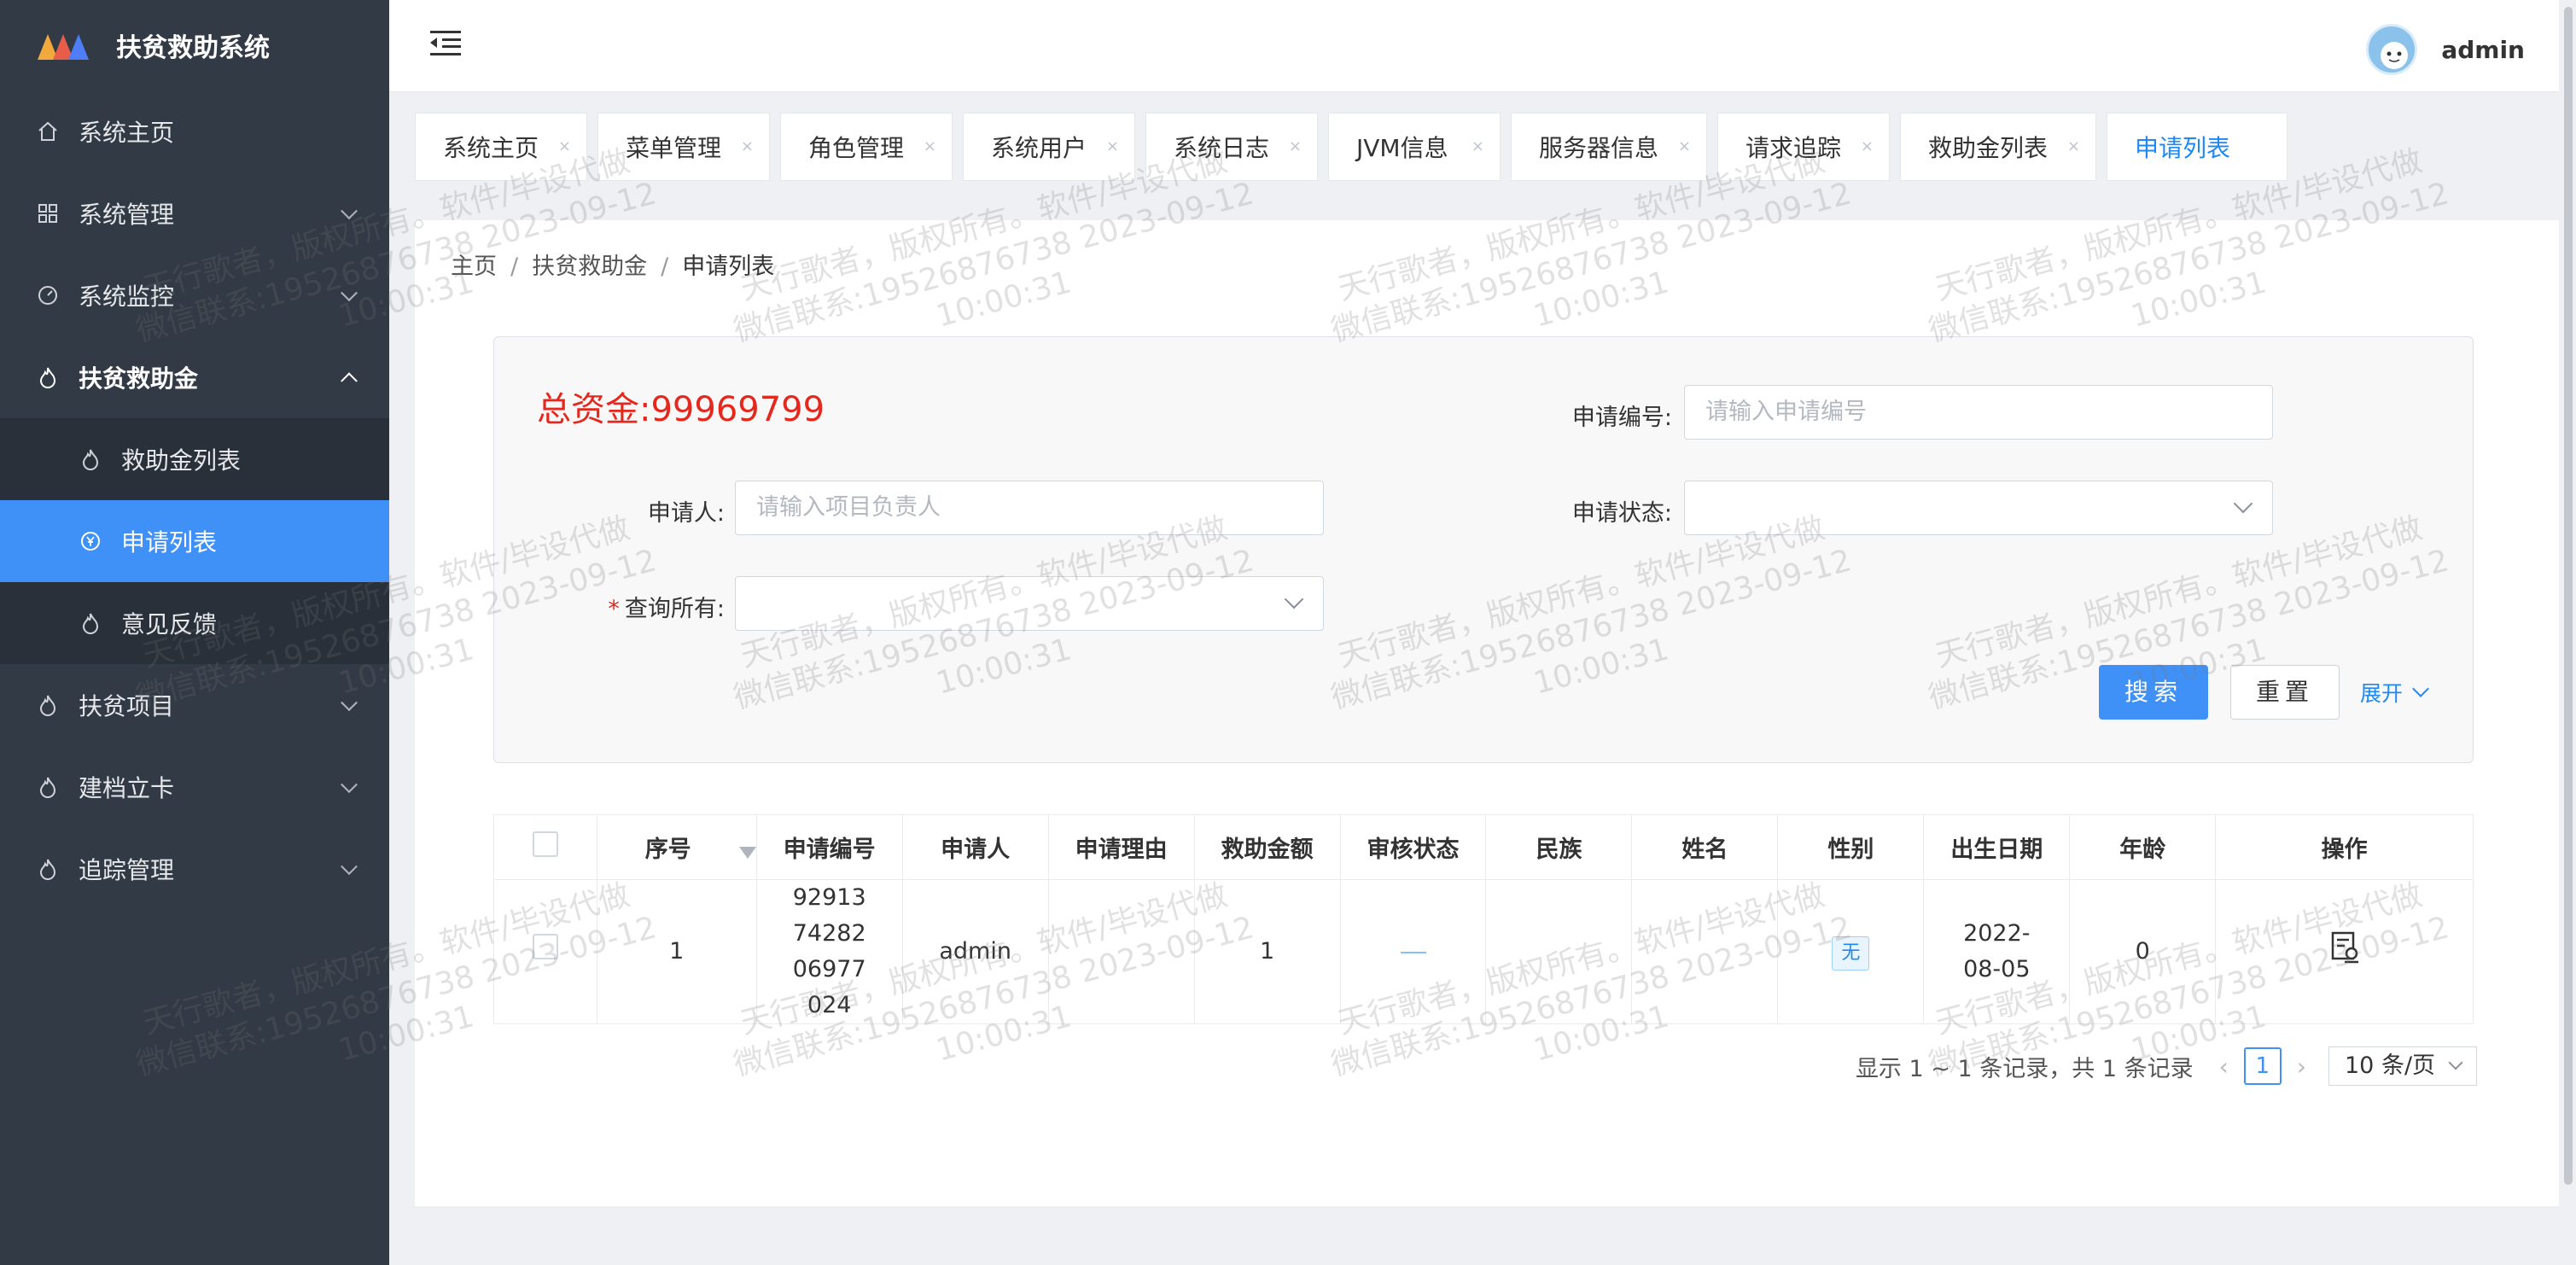 This screenshot has height=1265, width=2576. Describe the element at coordinates (1482, 46) in the screenshot. I see `top-header: admin` at that location.